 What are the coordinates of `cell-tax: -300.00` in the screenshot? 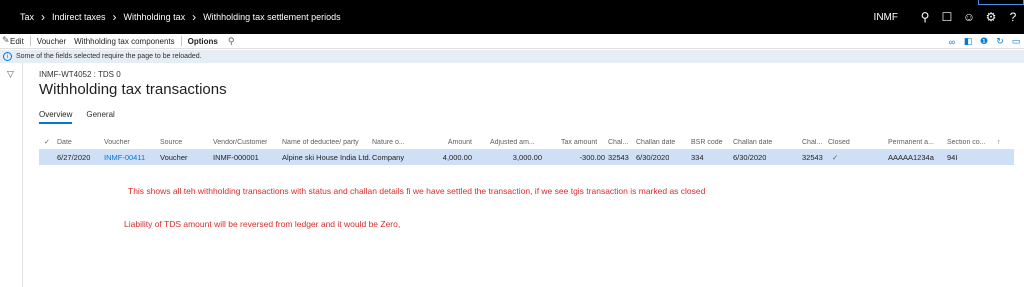 It's located at (592, 157).